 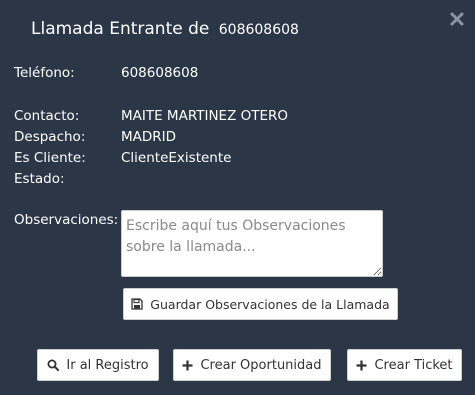 I want to click on telefono-label: Teléfono:, so click(x=44, y=73).